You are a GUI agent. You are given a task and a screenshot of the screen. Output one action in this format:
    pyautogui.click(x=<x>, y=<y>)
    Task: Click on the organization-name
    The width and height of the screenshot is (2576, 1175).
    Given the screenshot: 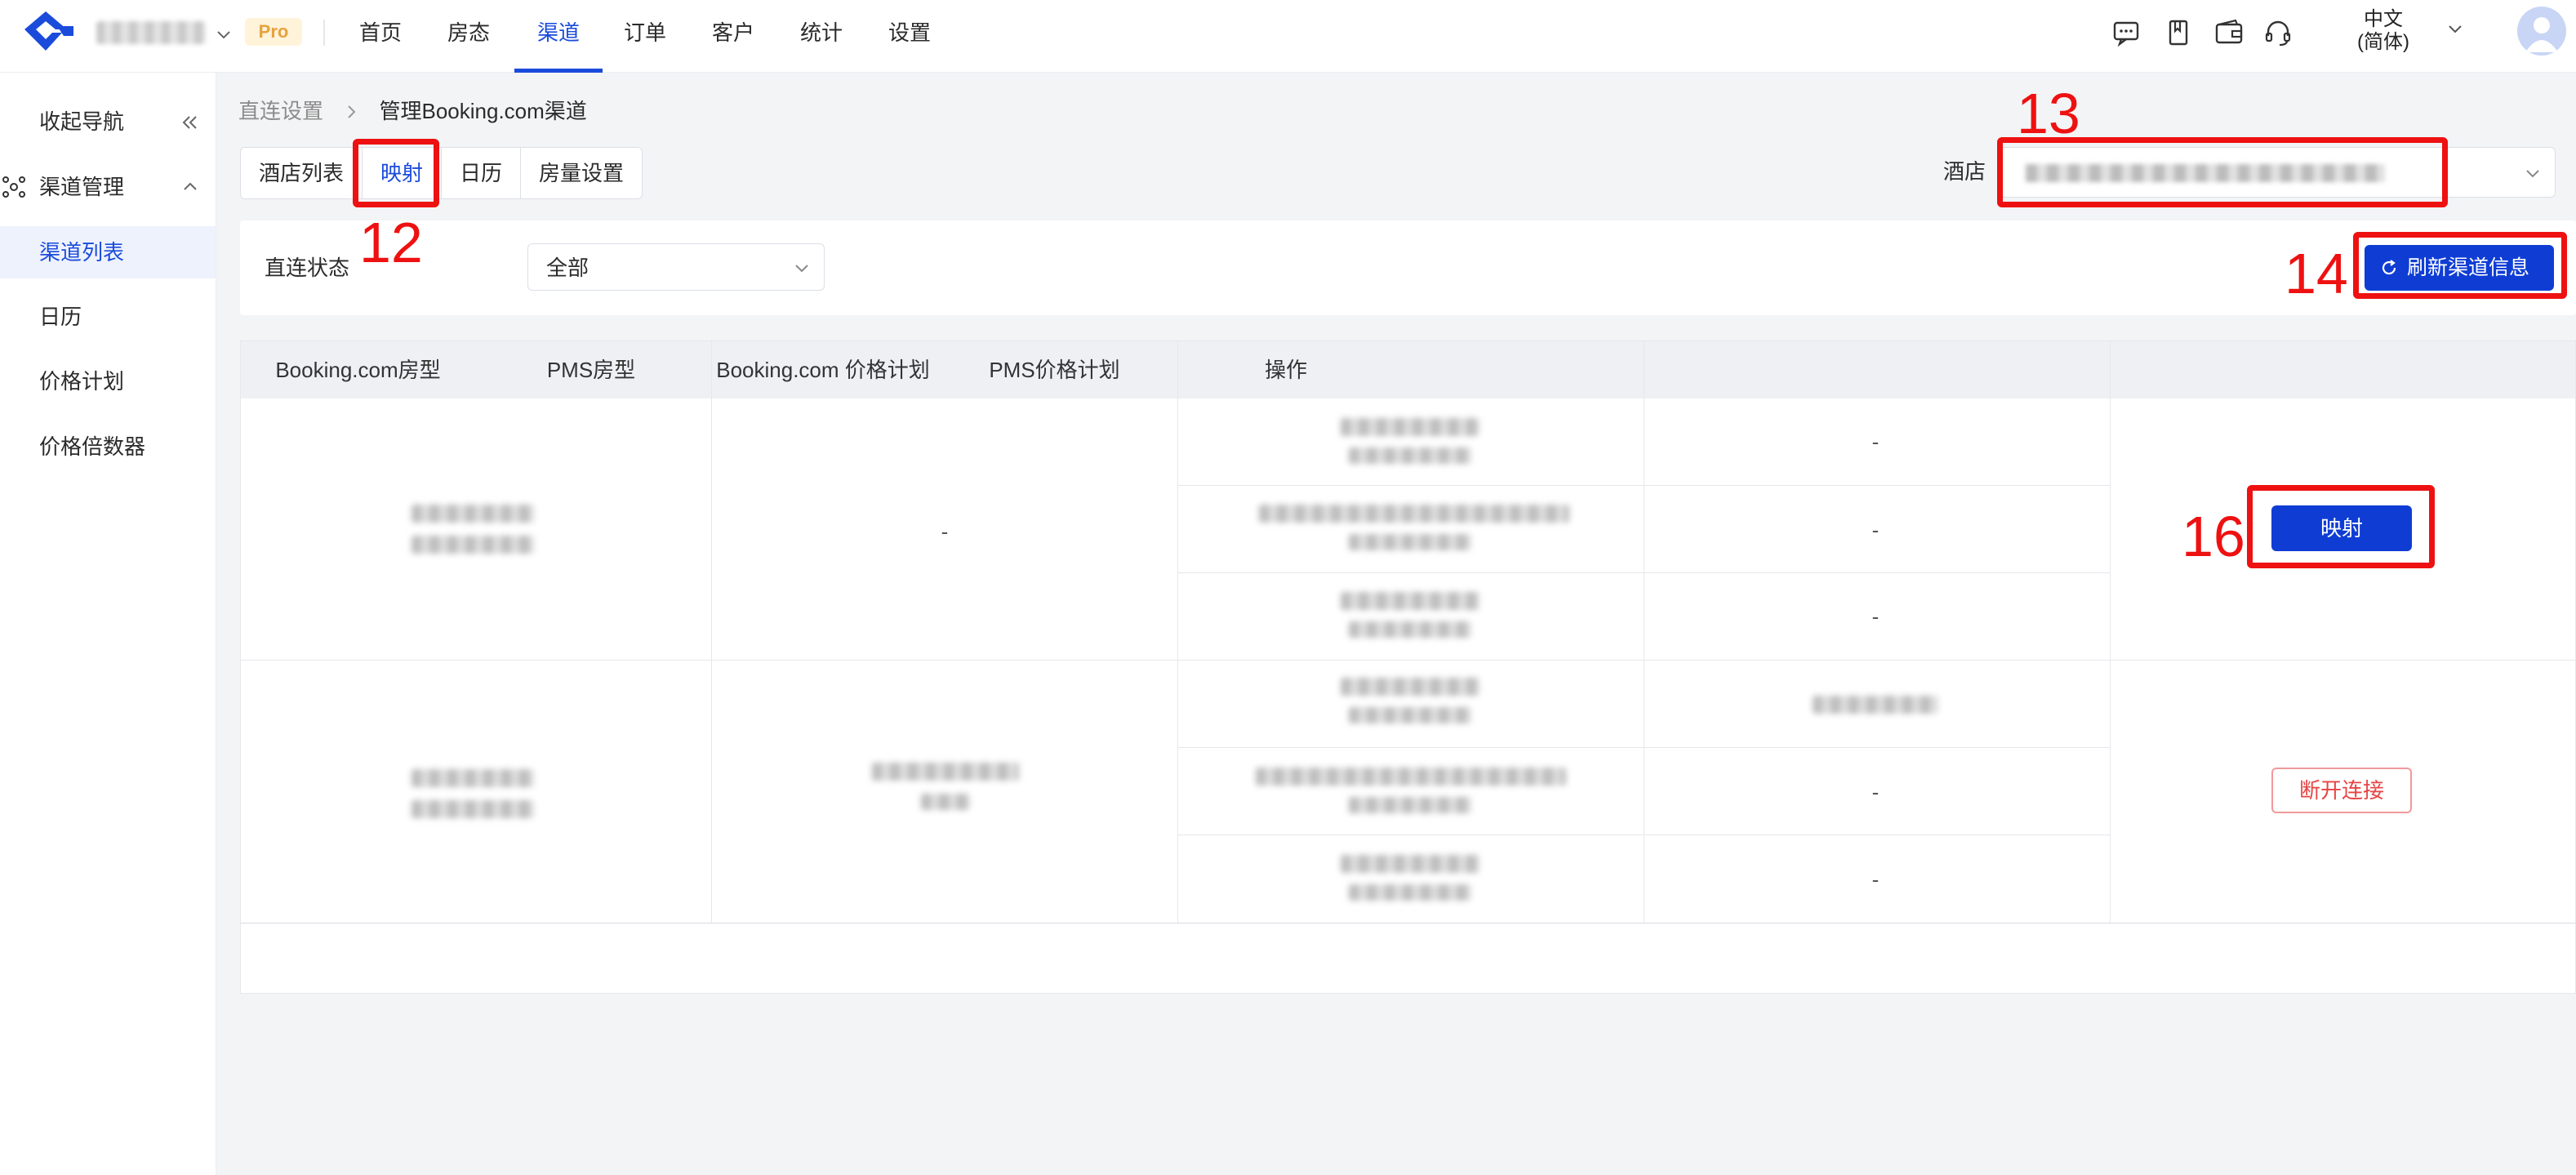 What is the action you would take?
    pyautogui.click(x=151, y=32)
    